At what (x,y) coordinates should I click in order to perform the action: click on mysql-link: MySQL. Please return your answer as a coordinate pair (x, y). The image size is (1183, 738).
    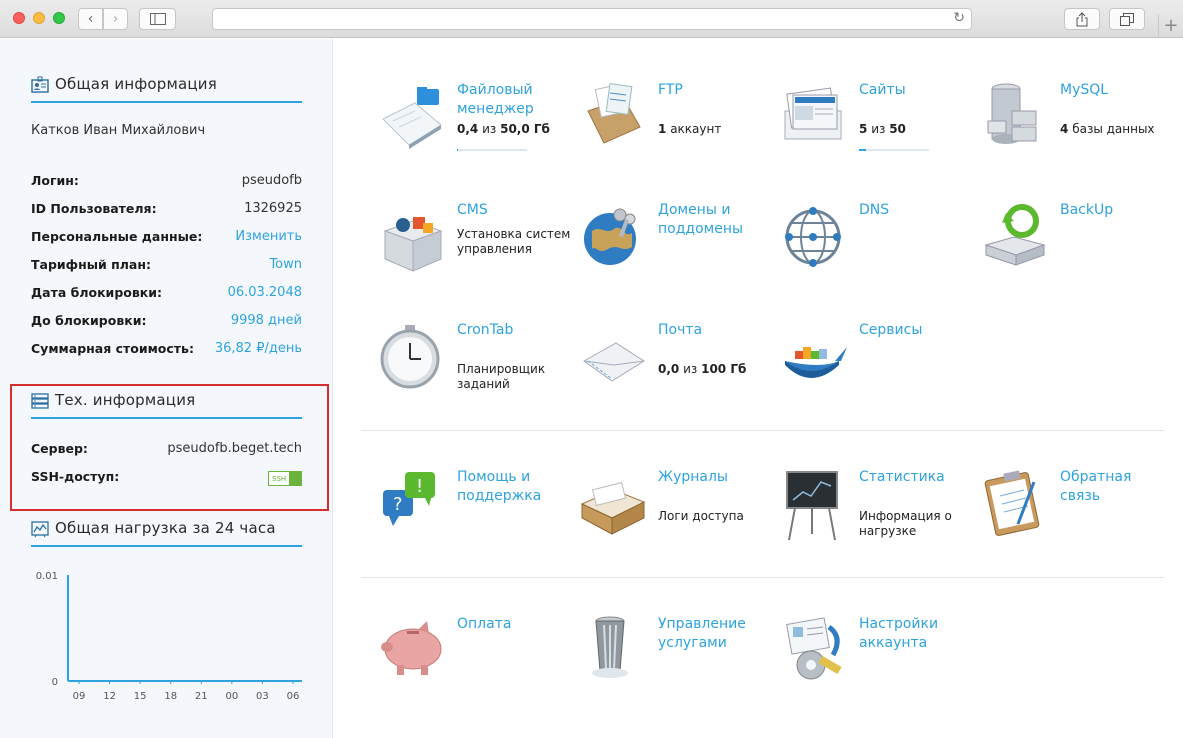
    Looking at the image, I should click on (1117, 90).